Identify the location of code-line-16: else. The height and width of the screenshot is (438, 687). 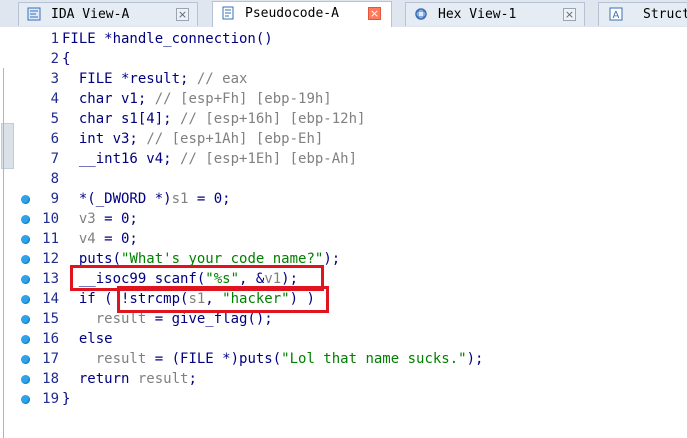
(87, 339).